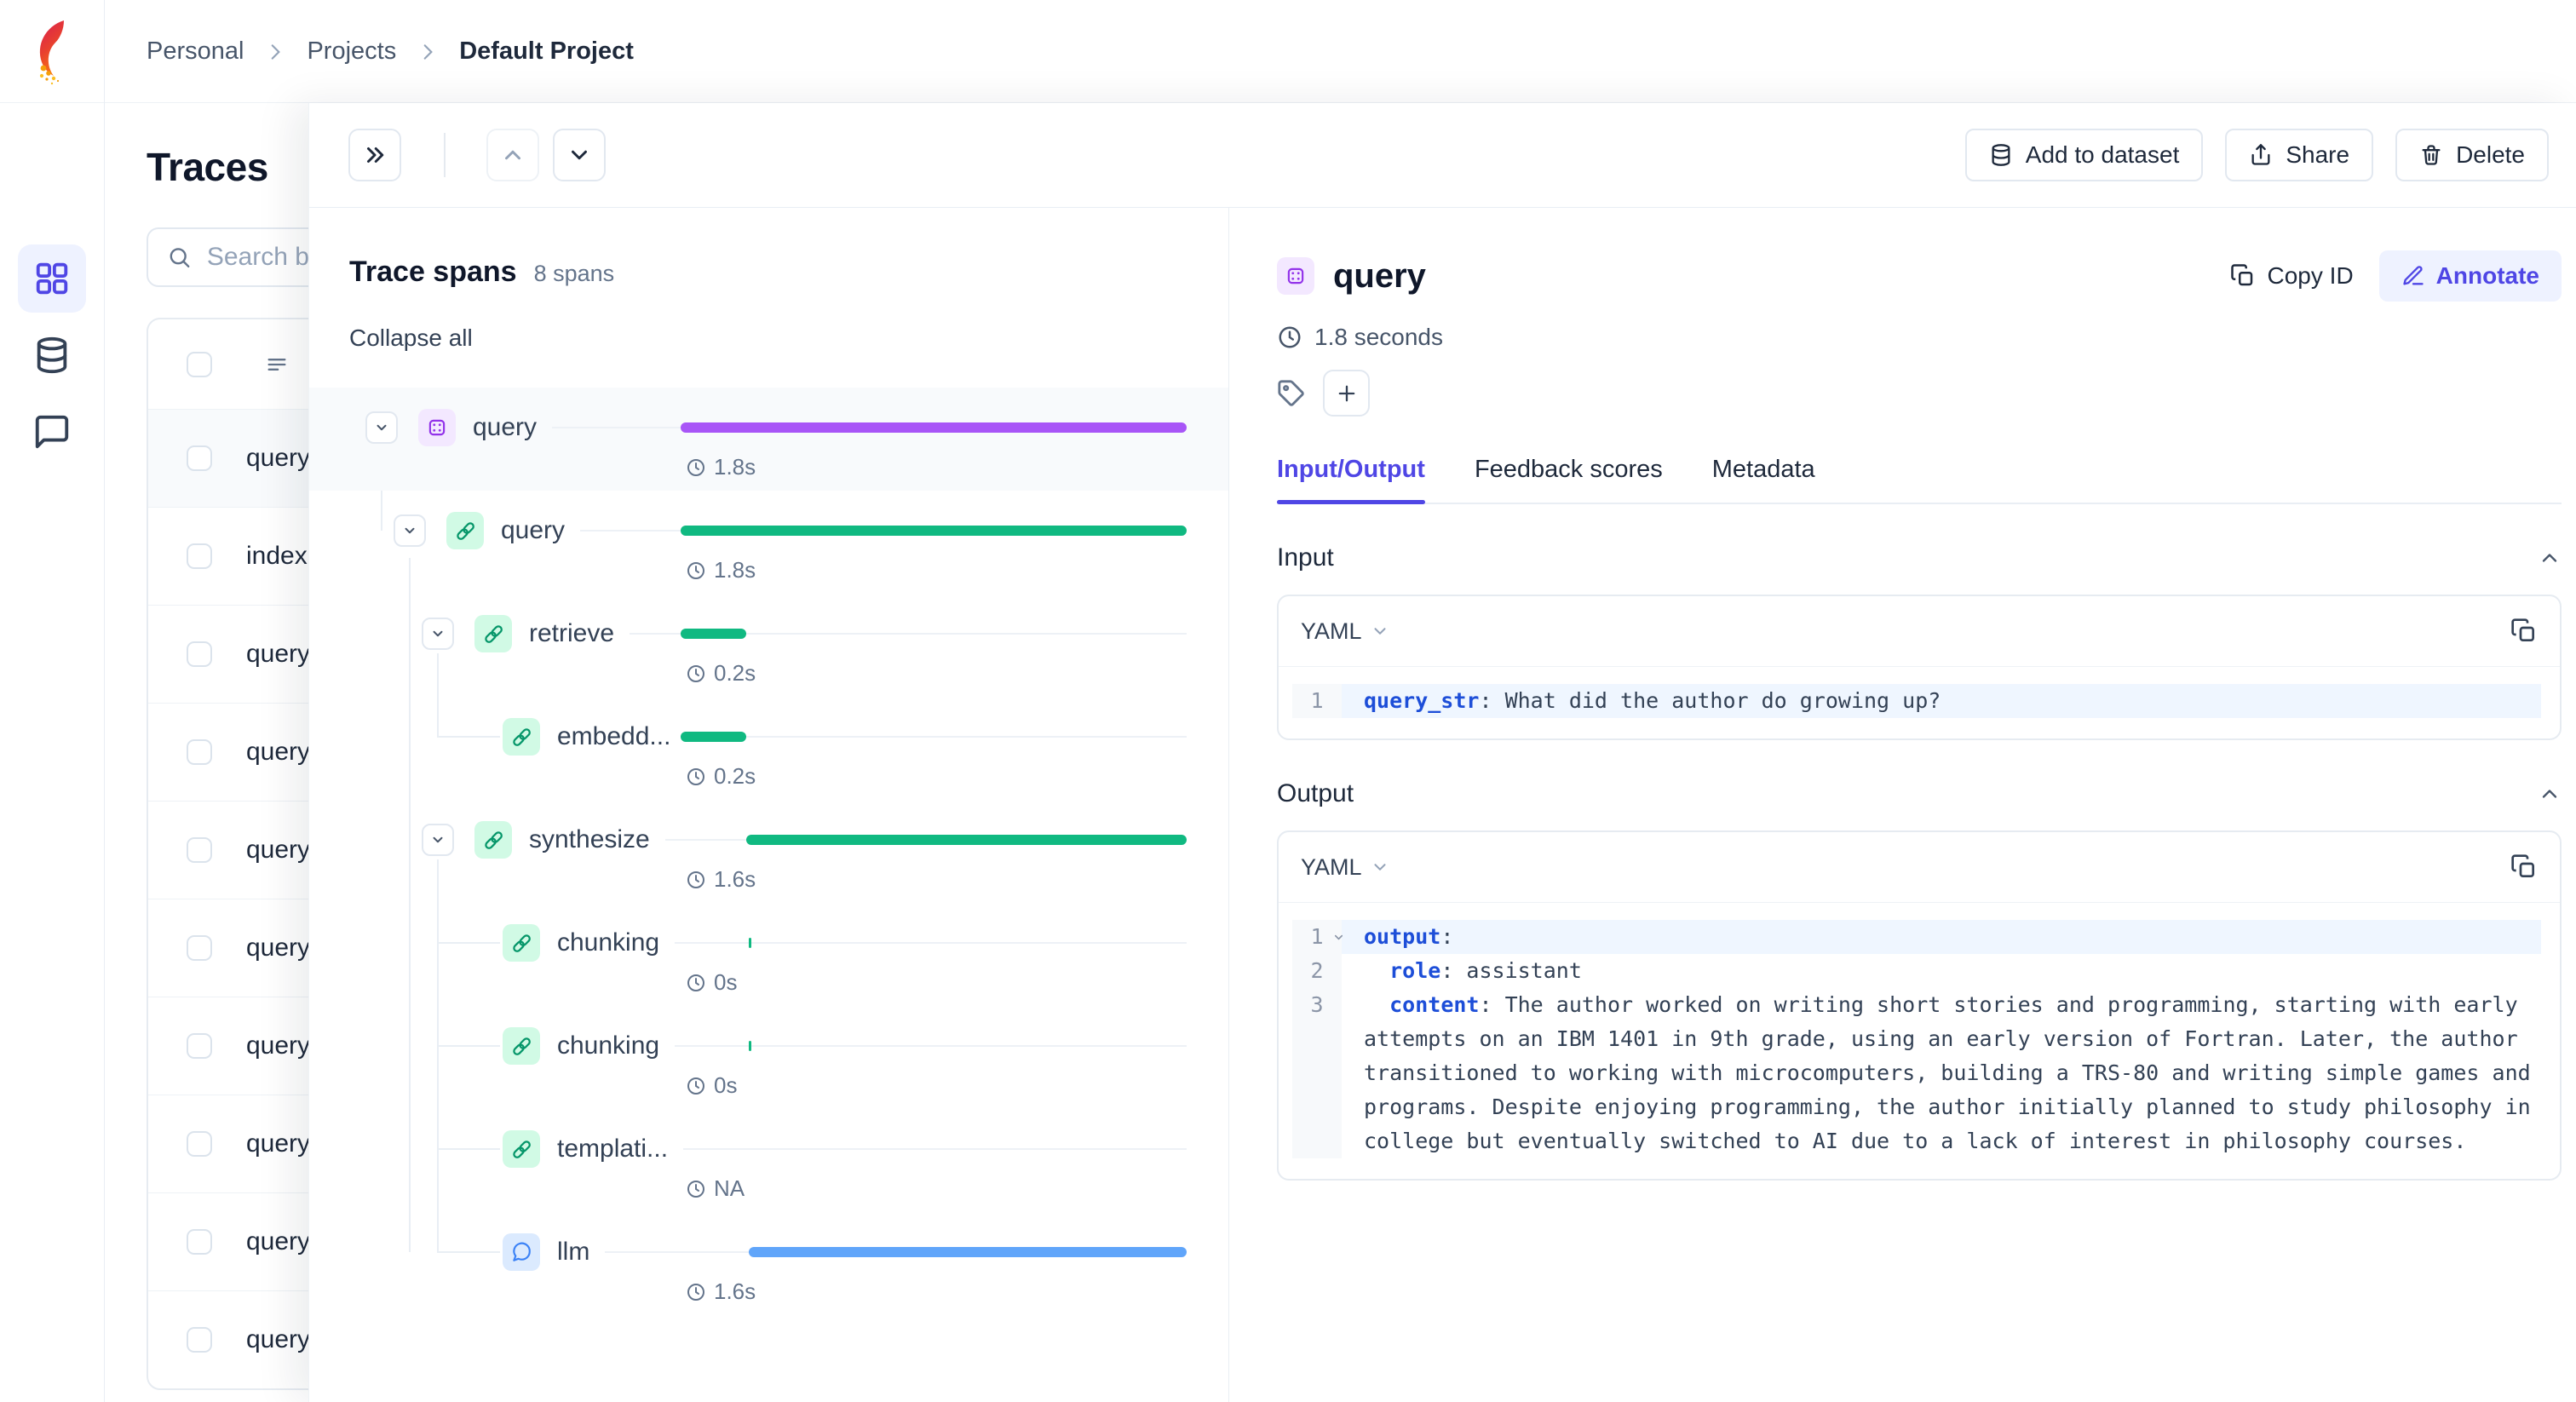 The width and height of the screenshot is (2576, 1402). What do you see at coordinates (2524, 867) in the screenshot?
I see `copy-output-button` at bounding box center [2524, 867].